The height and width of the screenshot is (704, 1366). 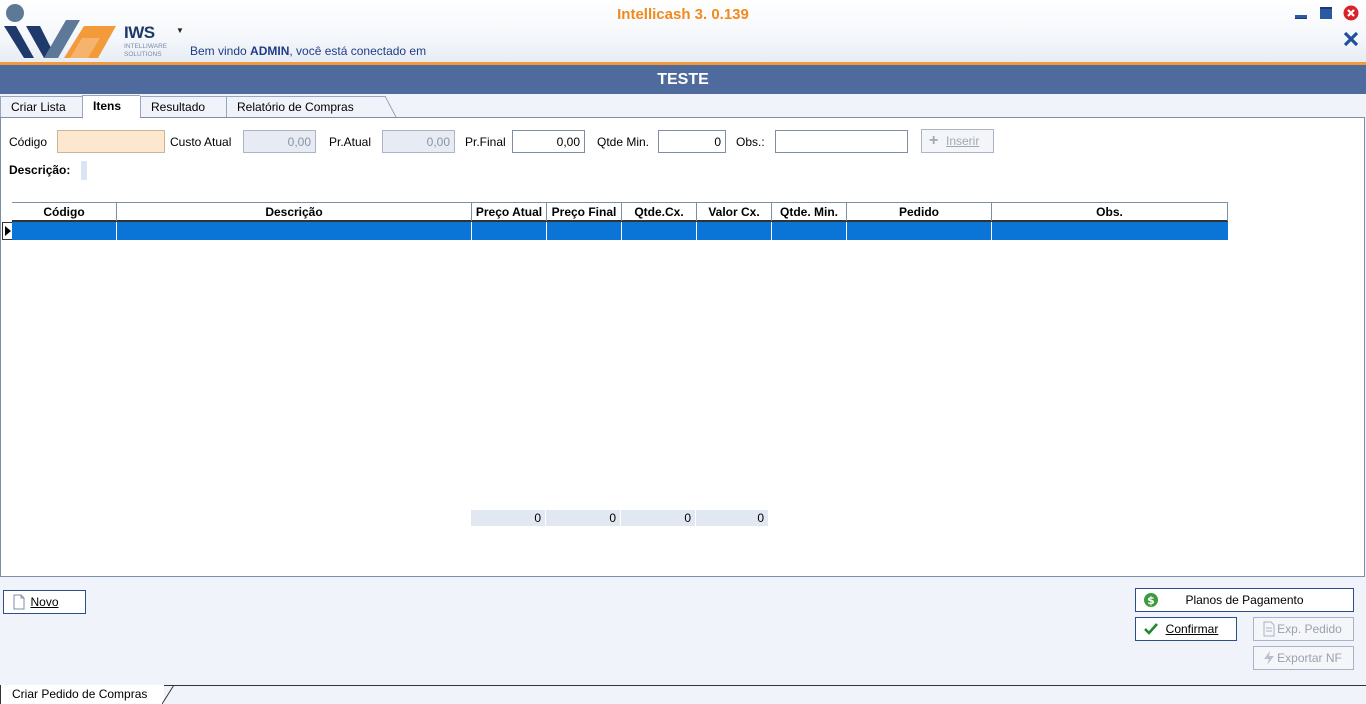 I want to click on col-qtde-min: Qtde. Min., so click(x=809, y=212).